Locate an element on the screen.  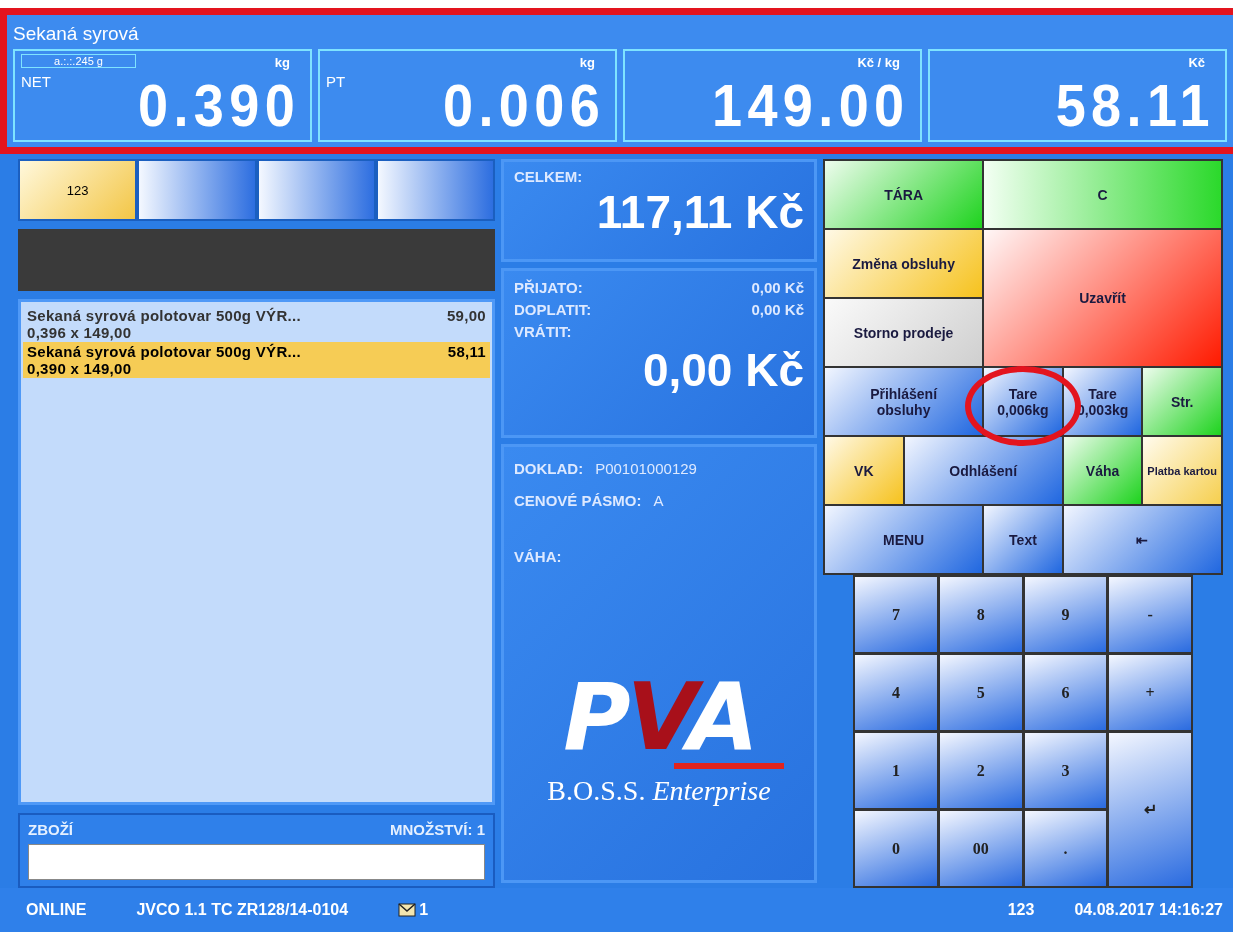
total-value: 117,11 Kč is located at coordinates (699, 212).